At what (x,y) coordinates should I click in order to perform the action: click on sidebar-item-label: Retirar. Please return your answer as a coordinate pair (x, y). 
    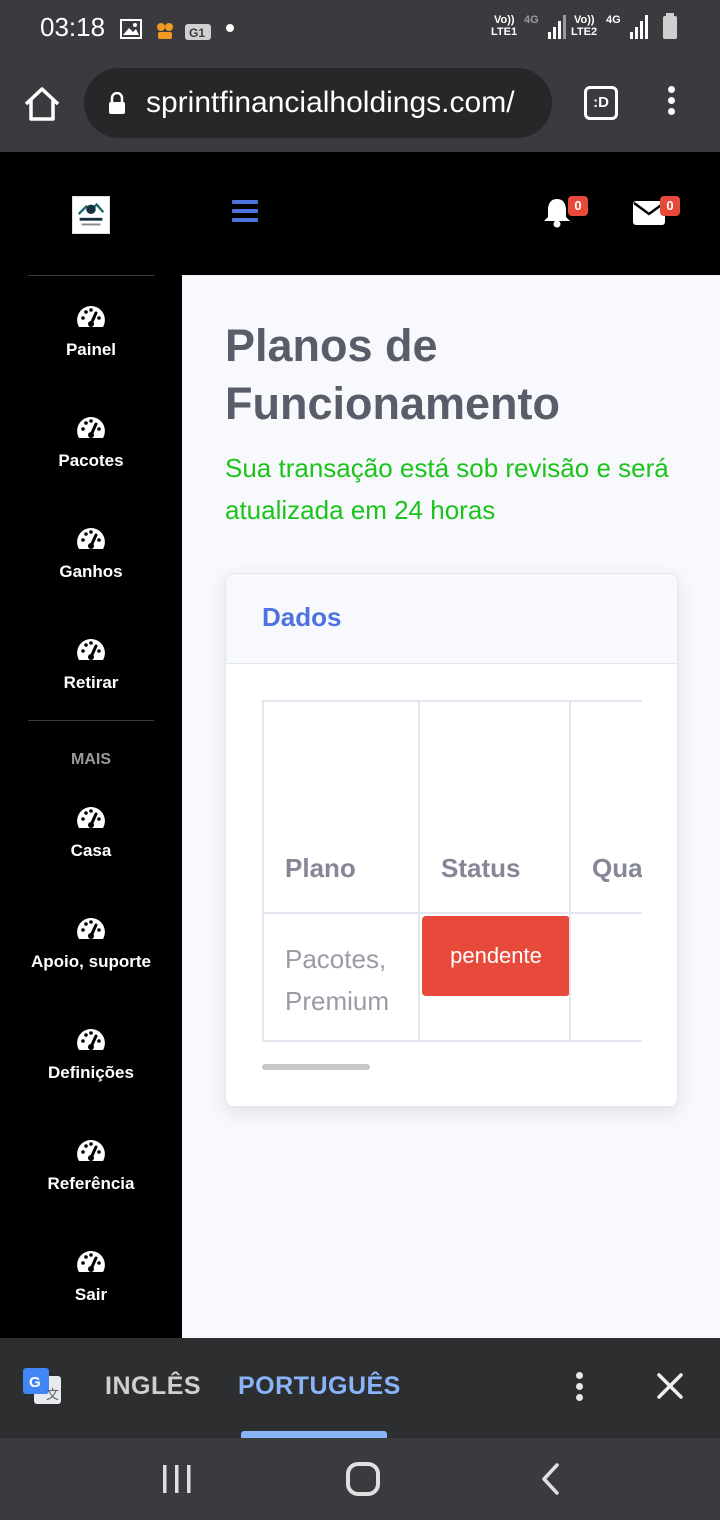
    Looking at the image, I should click on (91, 682).